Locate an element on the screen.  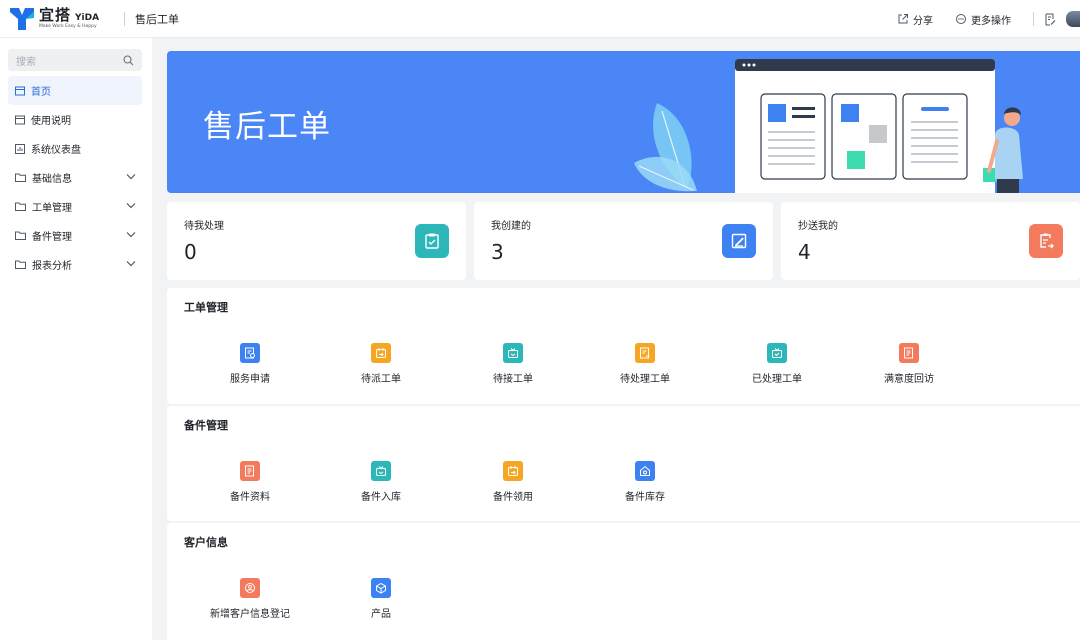
logo-cn-text: 宜搭 is located at coordinates (55, 14).